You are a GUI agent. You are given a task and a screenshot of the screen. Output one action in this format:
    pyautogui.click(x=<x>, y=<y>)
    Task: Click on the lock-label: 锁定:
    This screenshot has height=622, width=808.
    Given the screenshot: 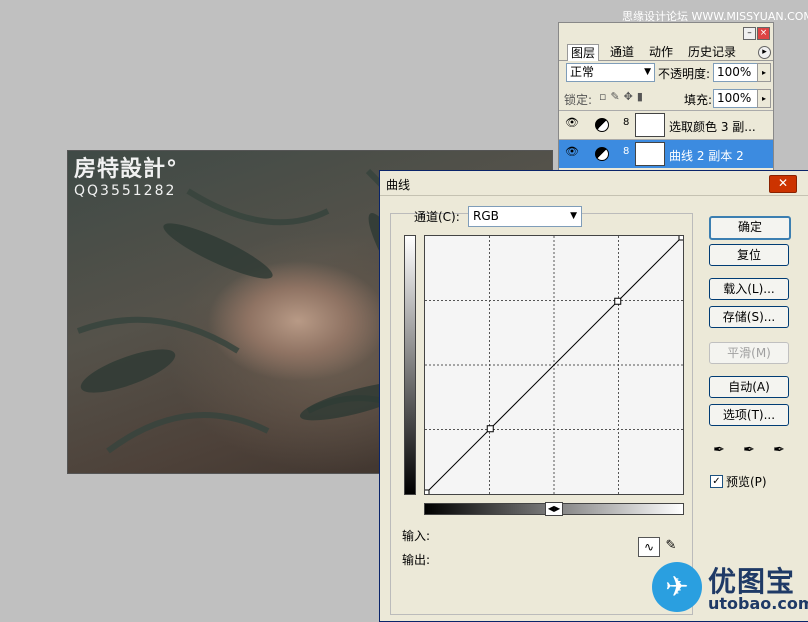 What is the action you would take?
    pyautogui.click(x=578, y=100)
    